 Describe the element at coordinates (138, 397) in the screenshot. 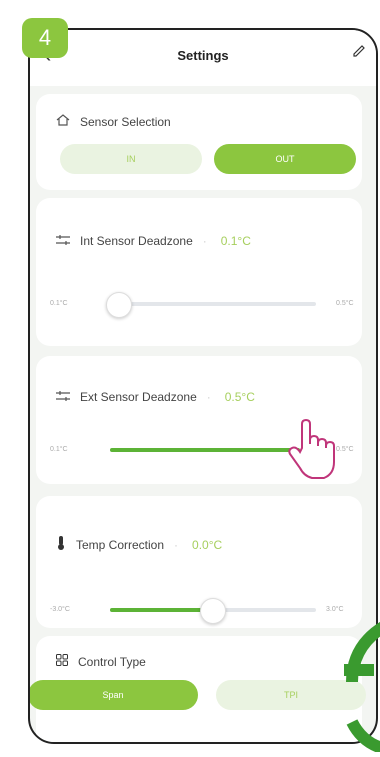

I see `ext-deadzone-title: Ext Sensor Deadzone` at that location.